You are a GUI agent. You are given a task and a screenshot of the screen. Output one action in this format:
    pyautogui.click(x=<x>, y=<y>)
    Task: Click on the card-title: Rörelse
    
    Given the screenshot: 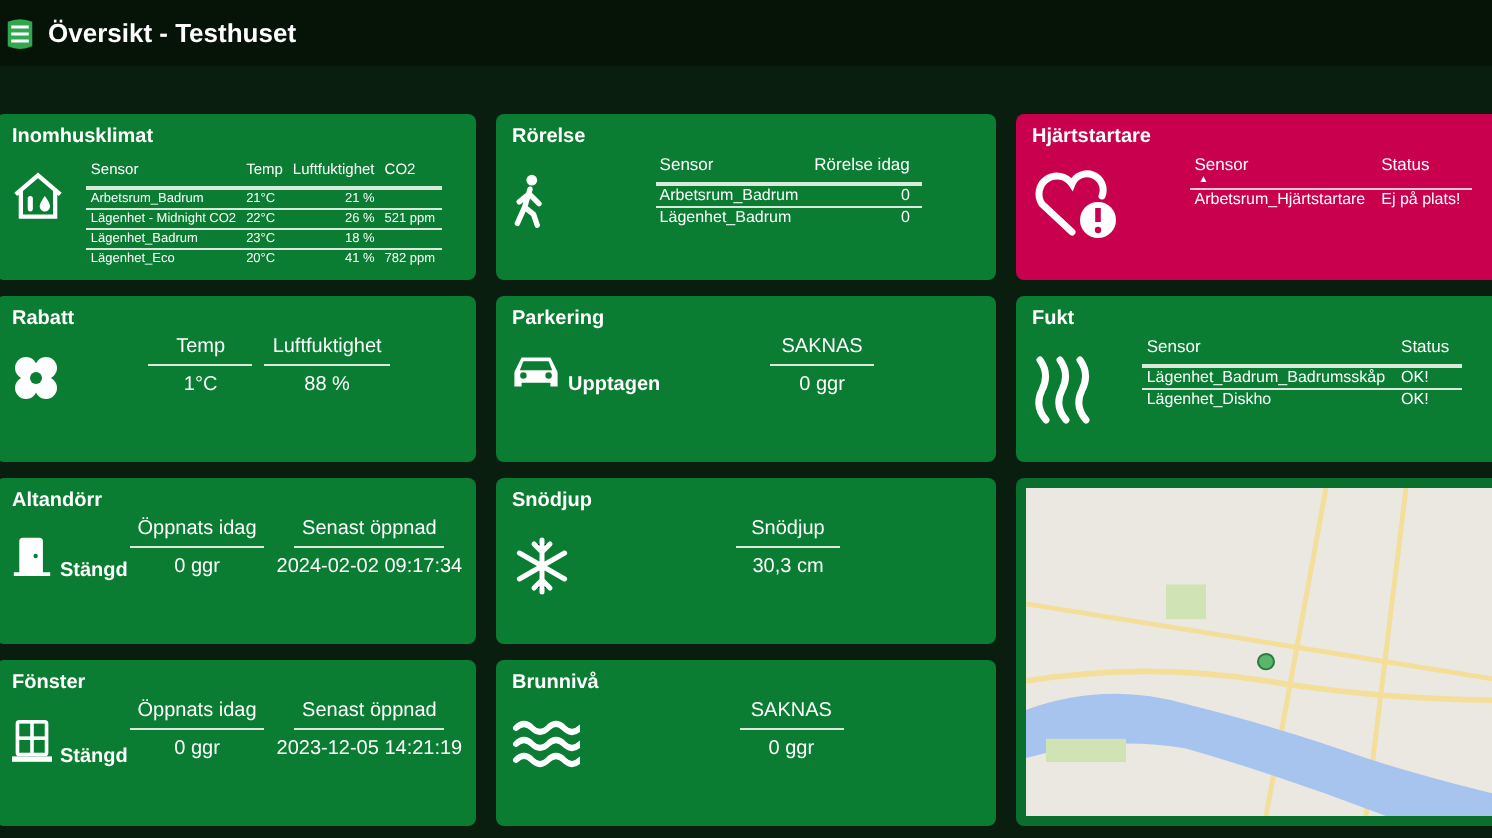 What is the action you would take?
    pyautogui.click(x=549, y=137)
    